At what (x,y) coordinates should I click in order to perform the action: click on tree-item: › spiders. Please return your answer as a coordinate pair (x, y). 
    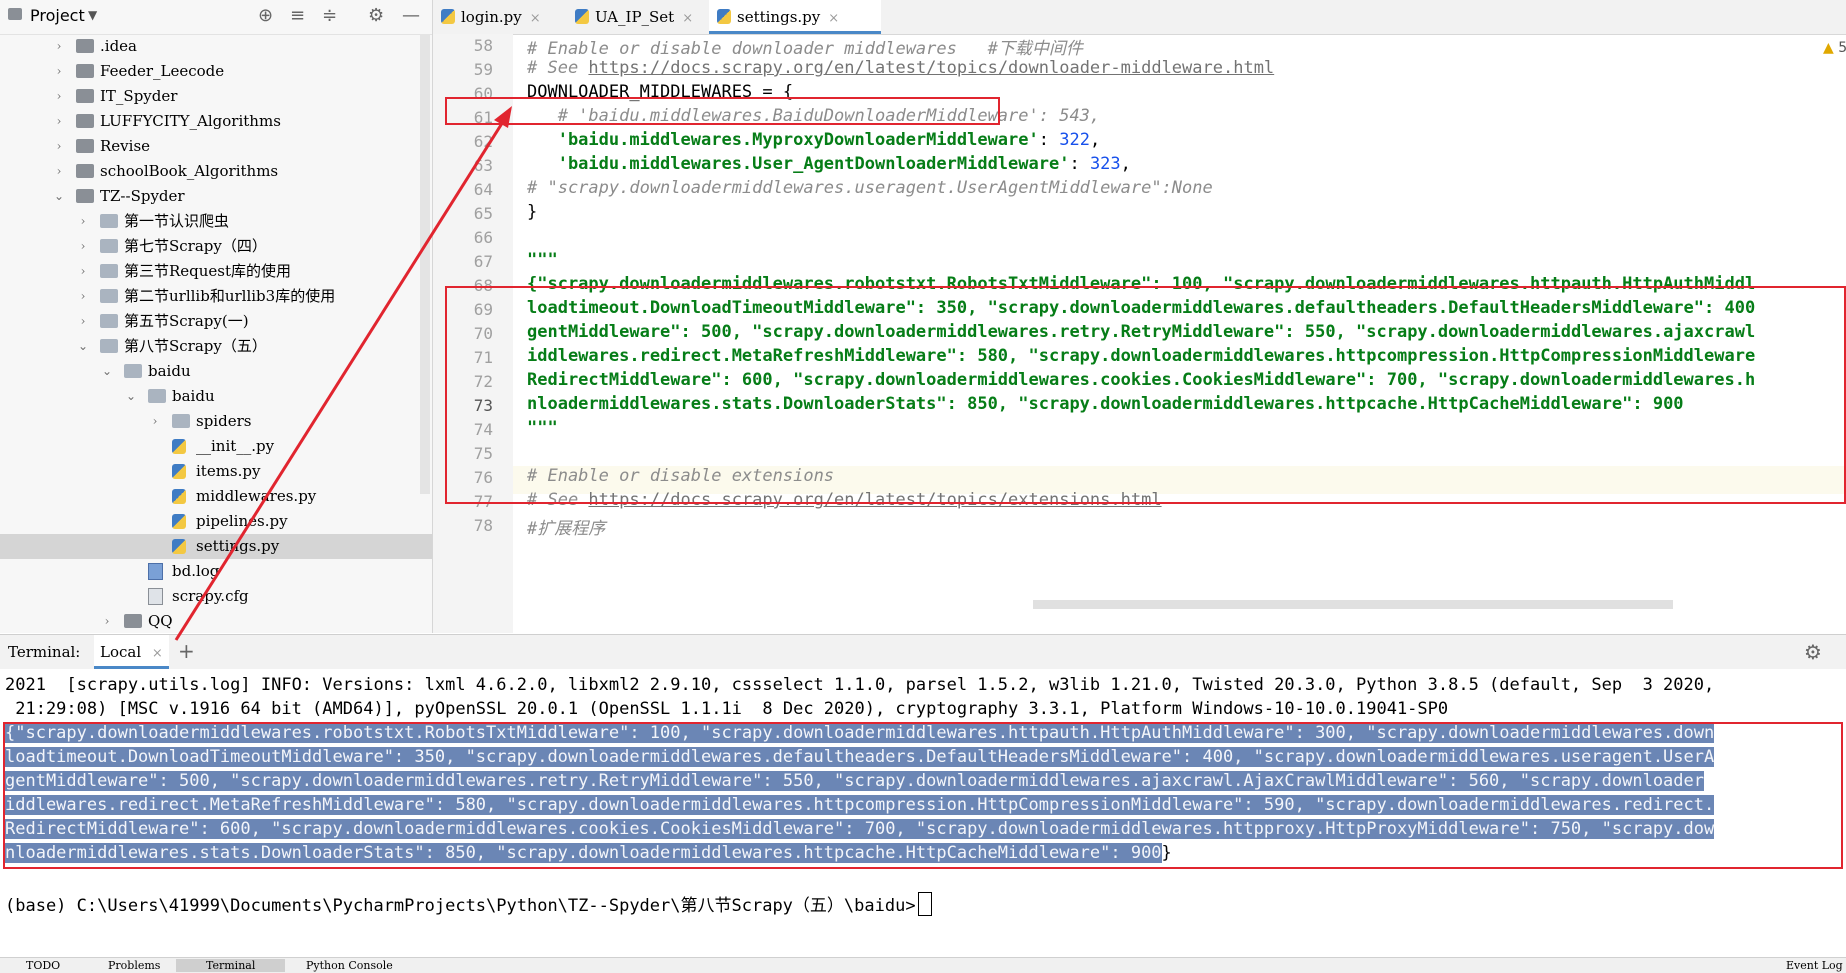
    Looking at the image, I should click on (216, 421).